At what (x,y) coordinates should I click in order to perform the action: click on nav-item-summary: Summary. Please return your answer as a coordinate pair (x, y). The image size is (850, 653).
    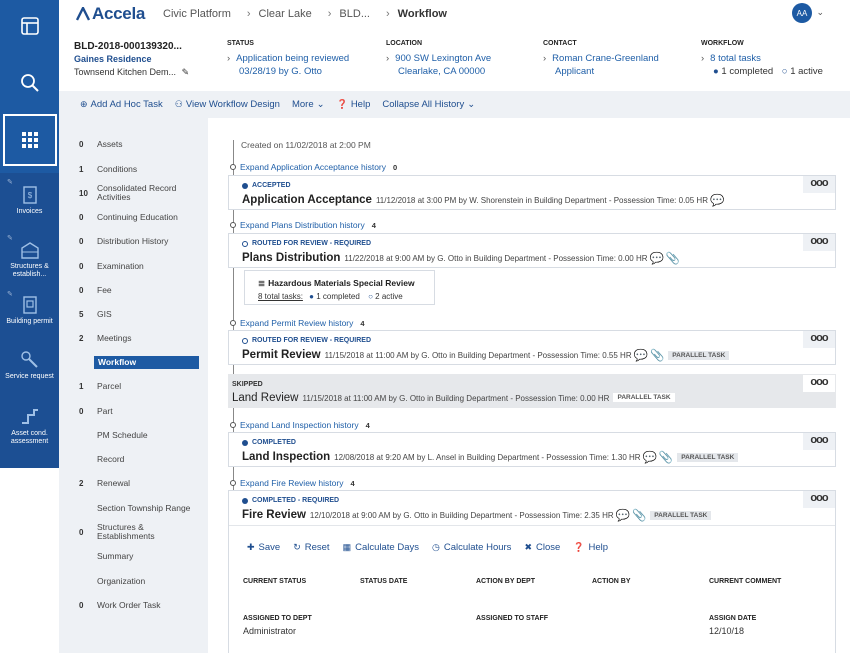
    Looking at the image, I should click on (133, 556).